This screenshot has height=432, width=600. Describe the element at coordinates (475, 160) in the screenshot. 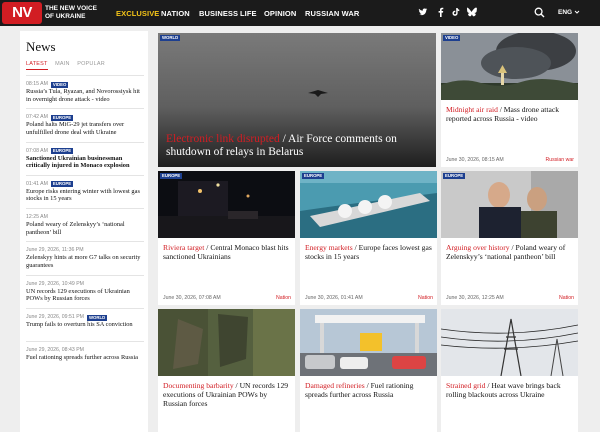

I see `article-date: June 30, 2026, 08:15 AM` at that location.